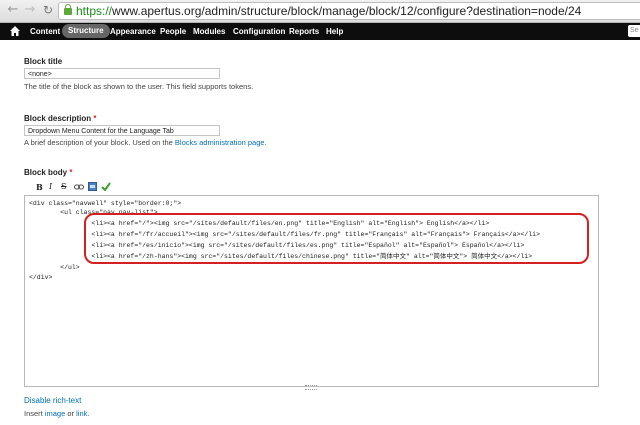 This screenshot has height=425, width=640. Describe the element at coordinates (48, 10) in the screenshot. I see `reload-icon: ↻` at that location.